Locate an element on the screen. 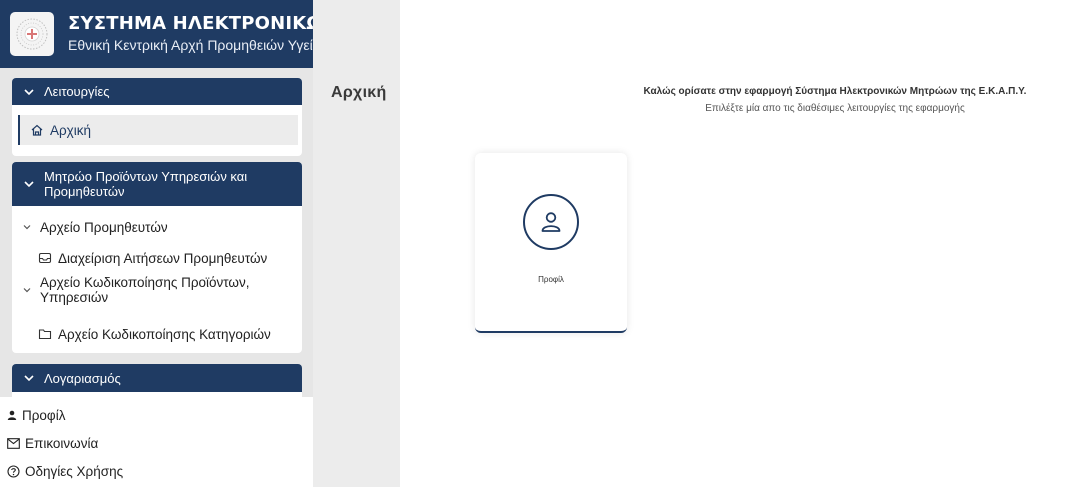 Image resolution: width=1077 pixels, height=487 pixels. sidebar-item-label: Αρχική is located at coordinates (71, 130).